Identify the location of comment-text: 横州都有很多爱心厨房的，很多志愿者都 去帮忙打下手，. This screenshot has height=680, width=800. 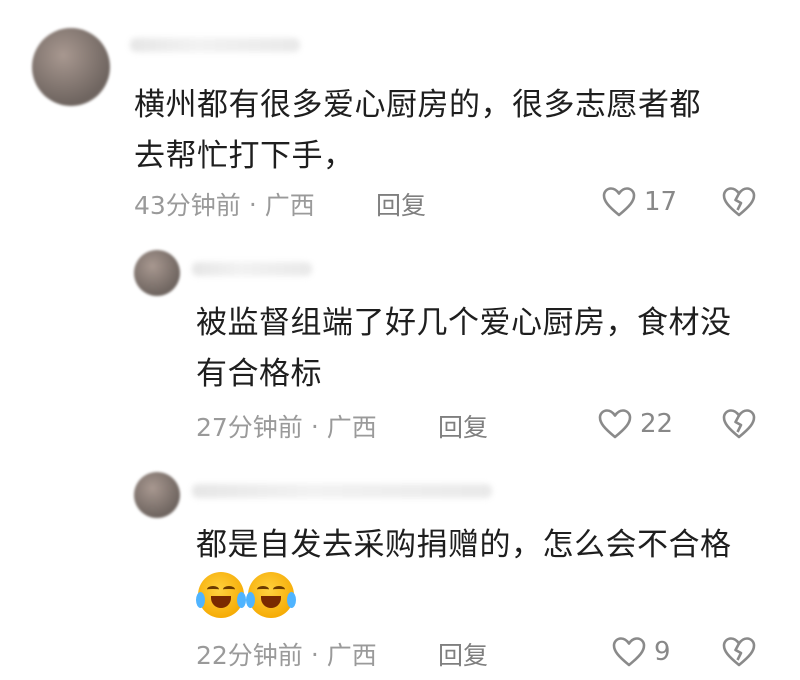
(417, 130).